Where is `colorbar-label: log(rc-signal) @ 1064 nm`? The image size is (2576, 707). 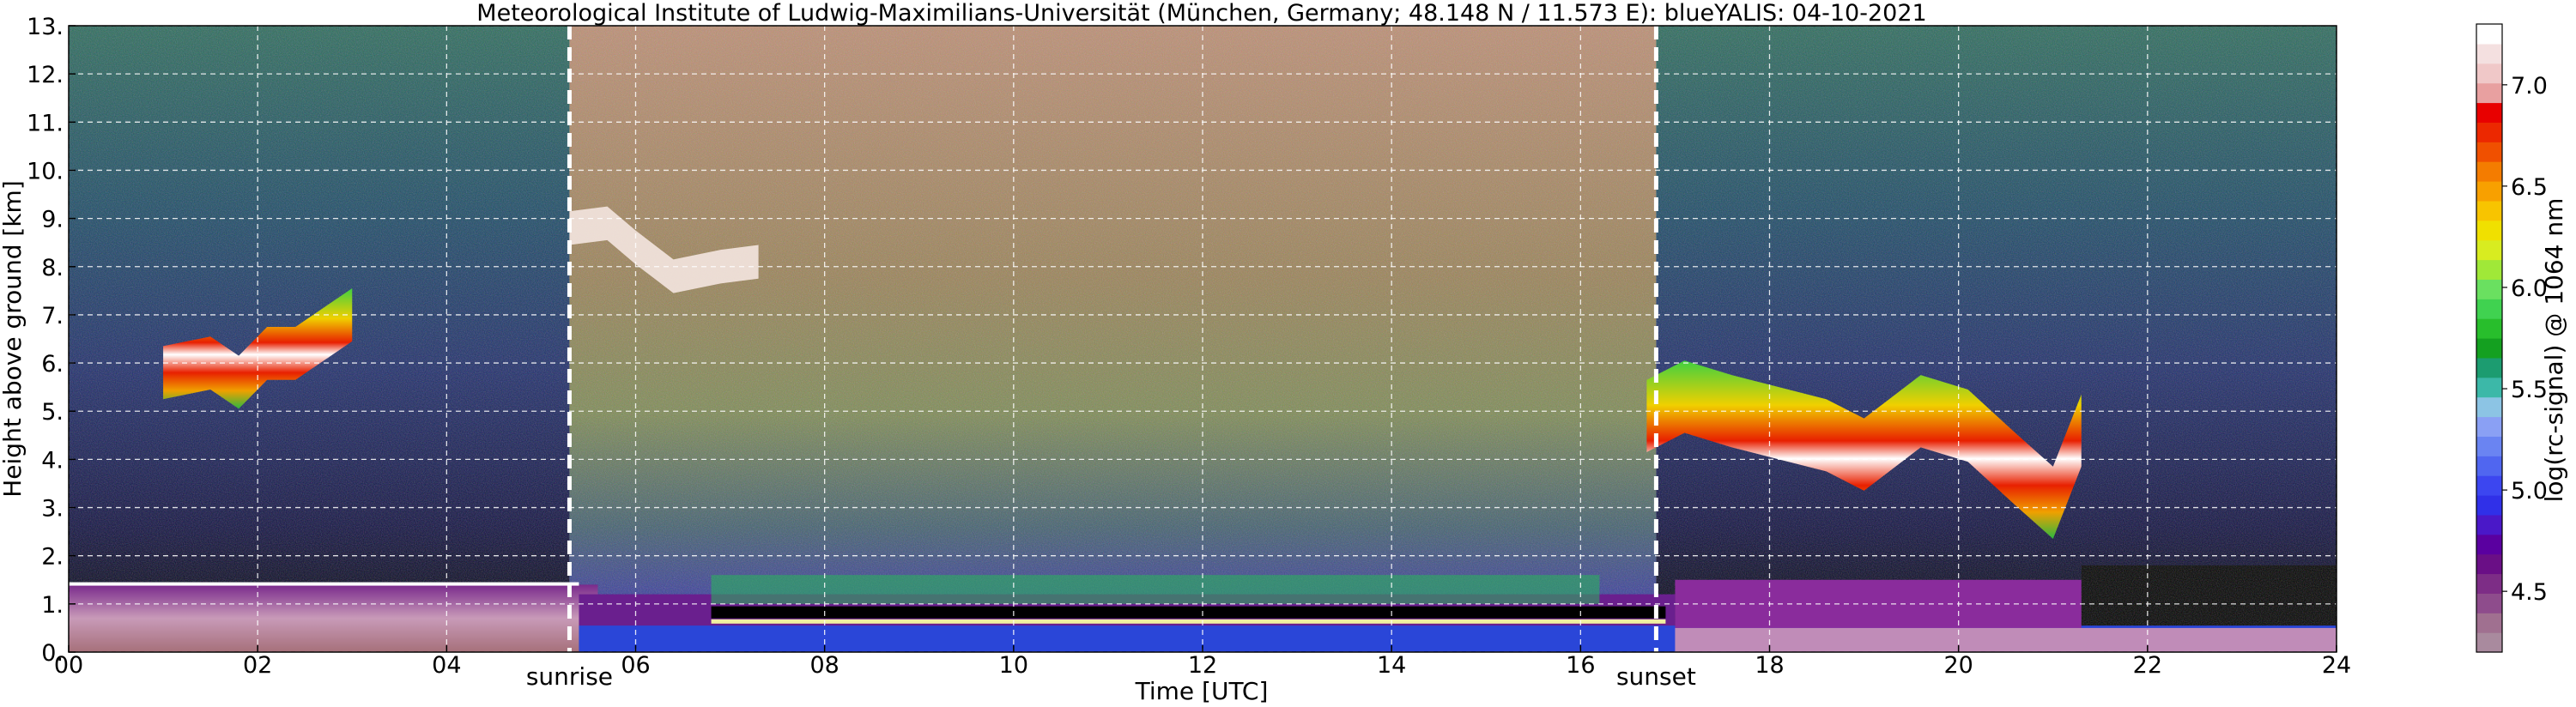 colorbar-label: log(rc-signal) @ 1064 nm is located at coordinates (2554, 350).